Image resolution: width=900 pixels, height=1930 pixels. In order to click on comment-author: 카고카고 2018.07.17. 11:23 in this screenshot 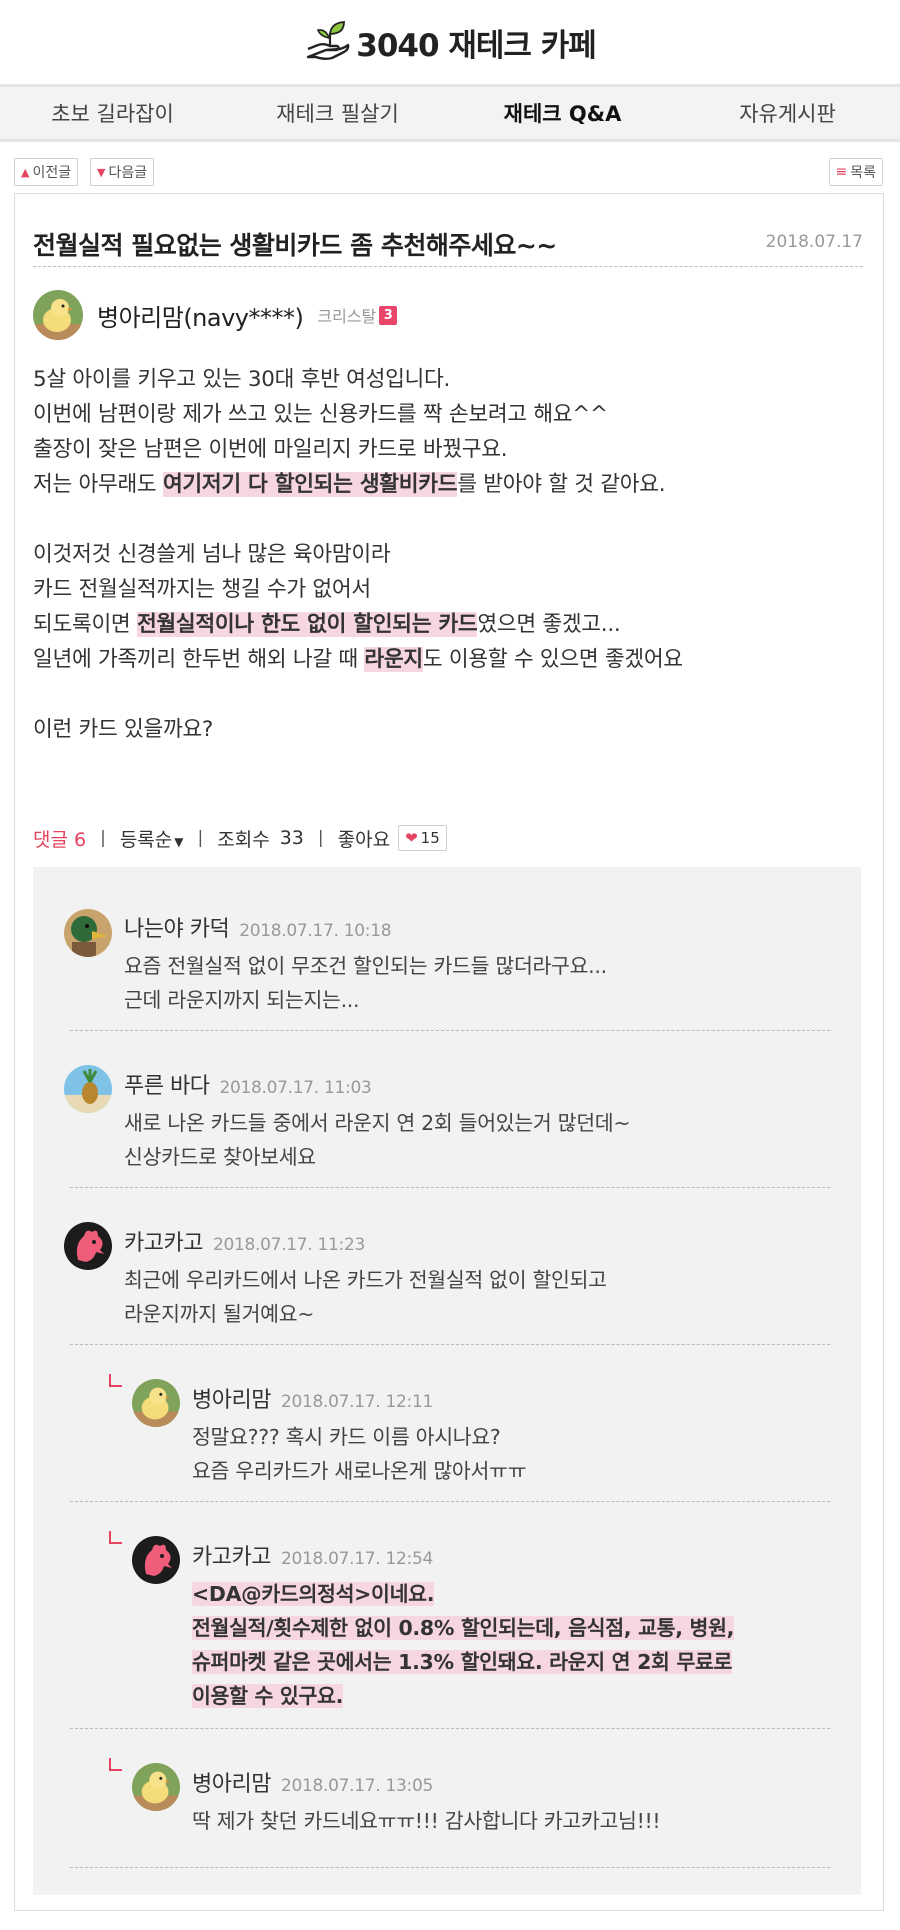, I will do `click(244, 1241)`.